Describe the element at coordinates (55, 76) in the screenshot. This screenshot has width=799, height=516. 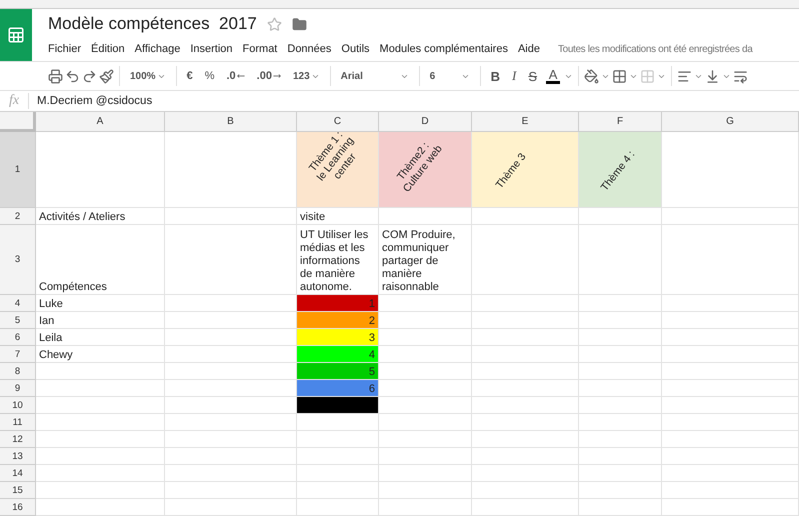
I see `print-icon` at that location.